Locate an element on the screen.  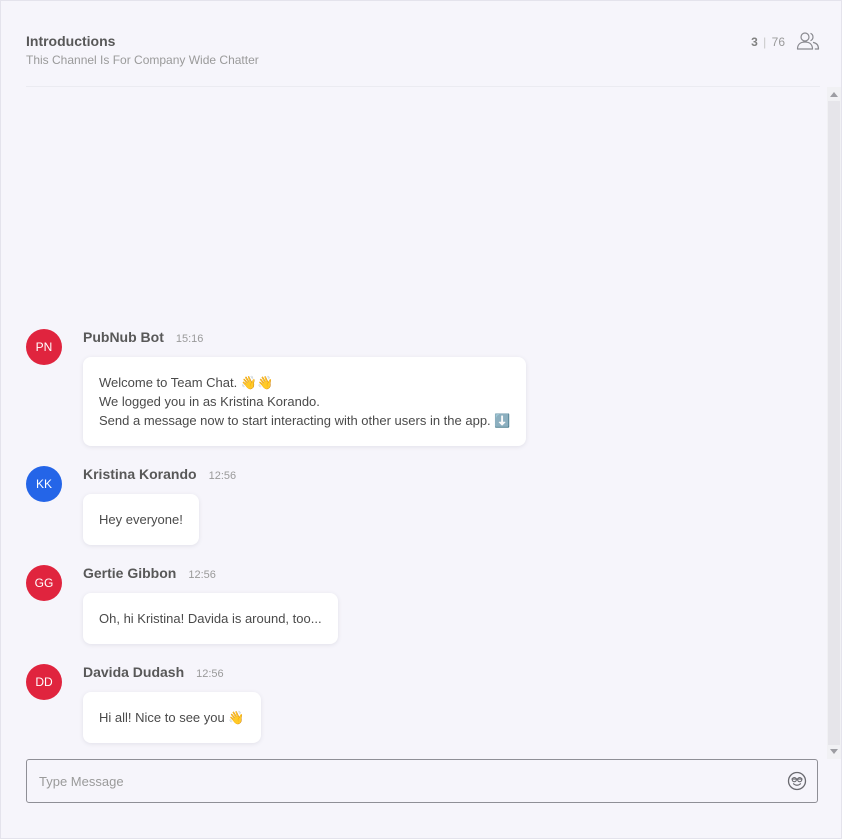
message-time: 15:16 is located at coordinates (189, 339).